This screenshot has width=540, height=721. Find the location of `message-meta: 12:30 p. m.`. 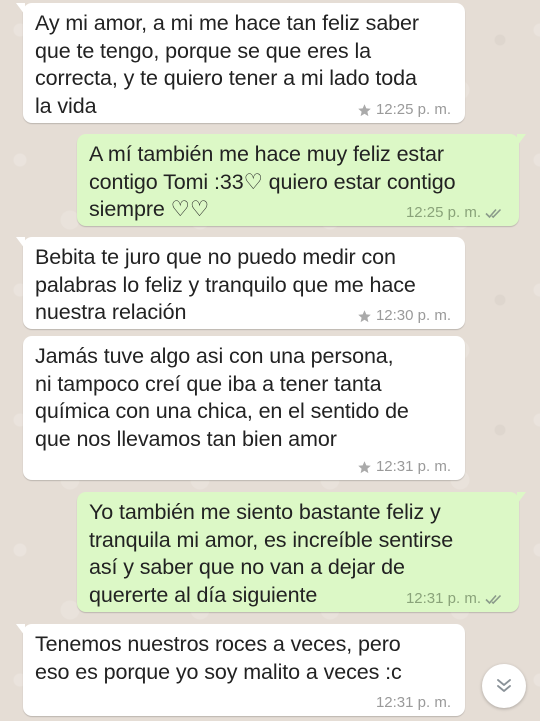

message-meta: 12:30 p. m. is located at coordinates (404, 316).